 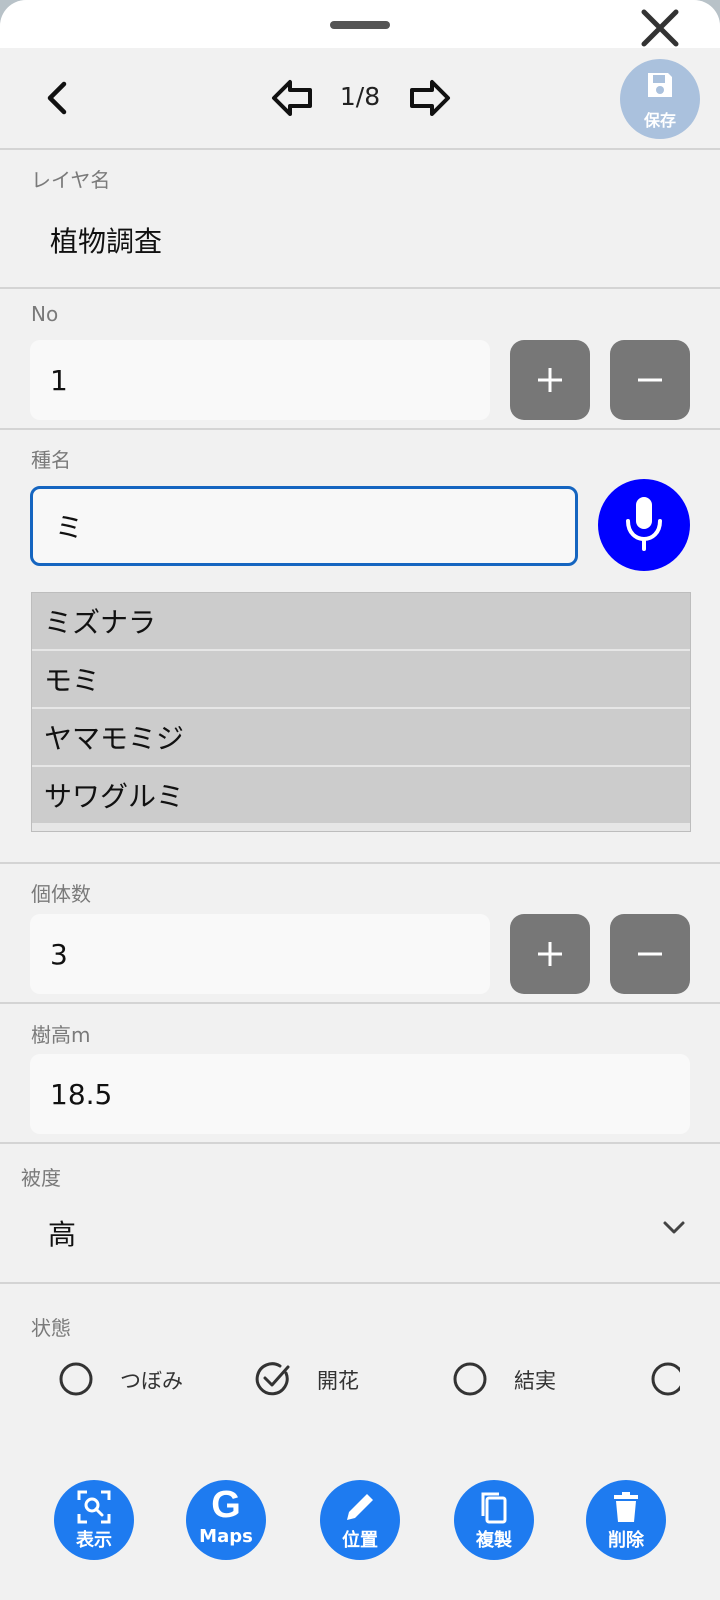 What do you see at coordinates (361, 737) in the screenshot?
I see `suggestion-item: ヤマモミジ` at bounding box center [361, 737].